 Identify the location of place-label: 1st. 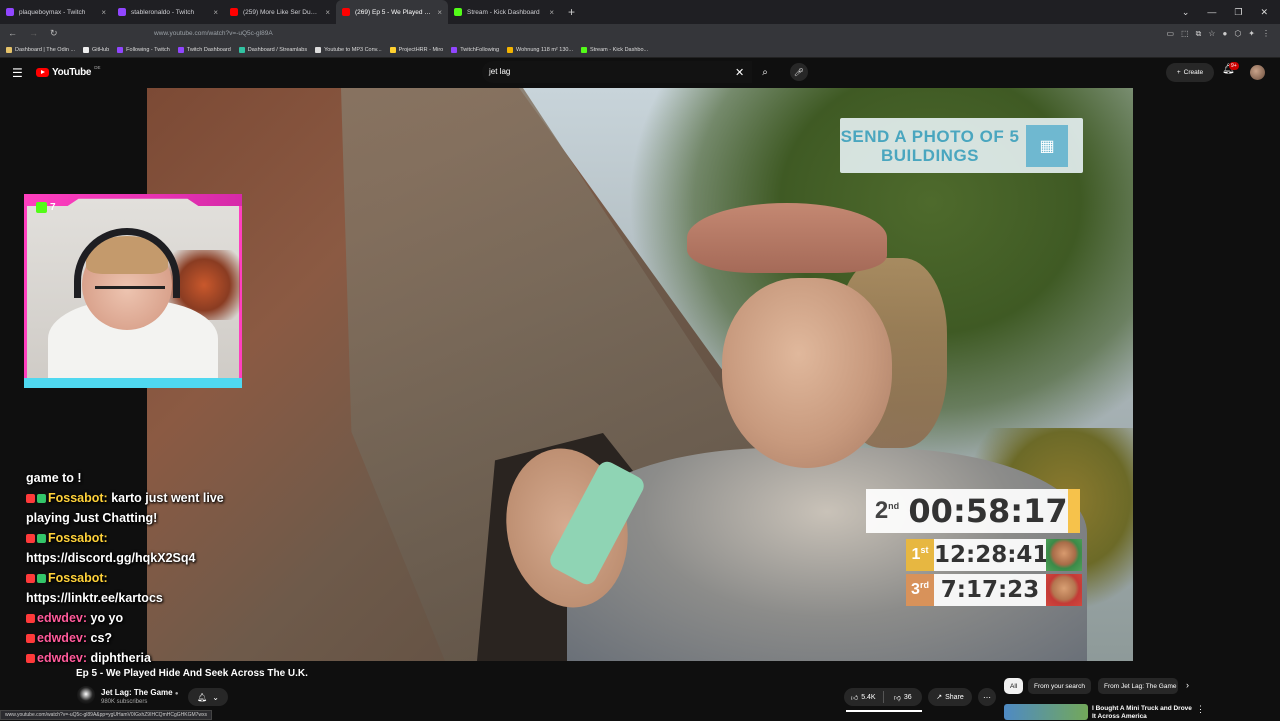
(920, 555).